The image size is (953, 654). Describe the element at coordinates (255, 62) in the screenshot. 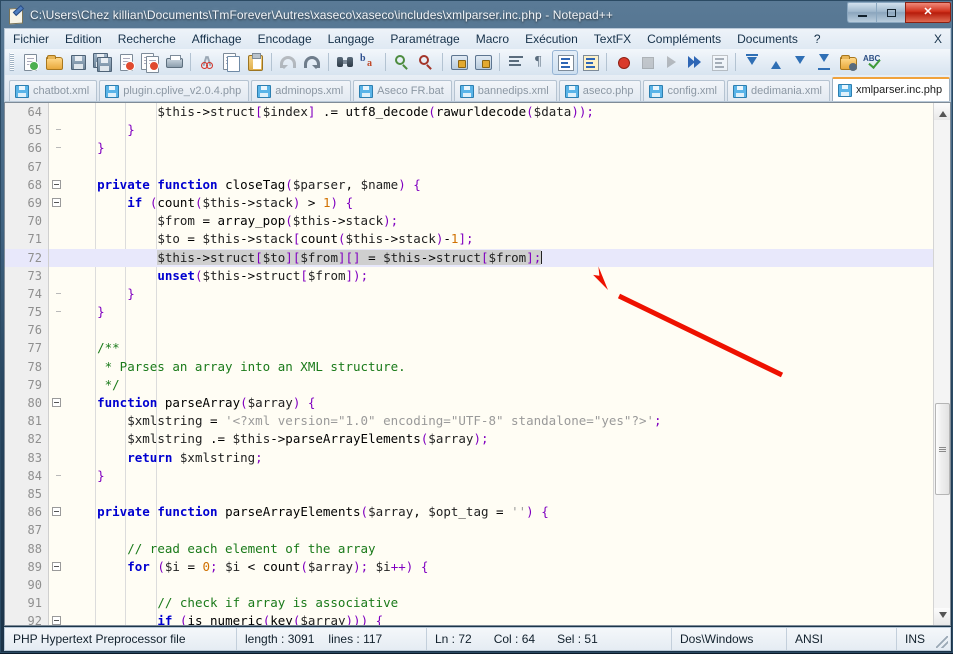

I see `paste-icon` at that location.